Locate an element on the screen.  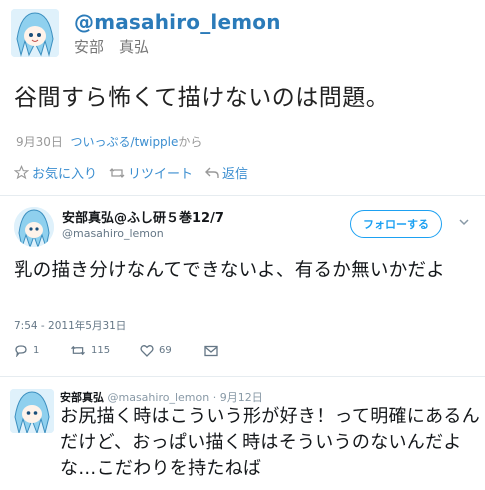
user-display-name: 安部真弘 is located at coordinates (82, 397).